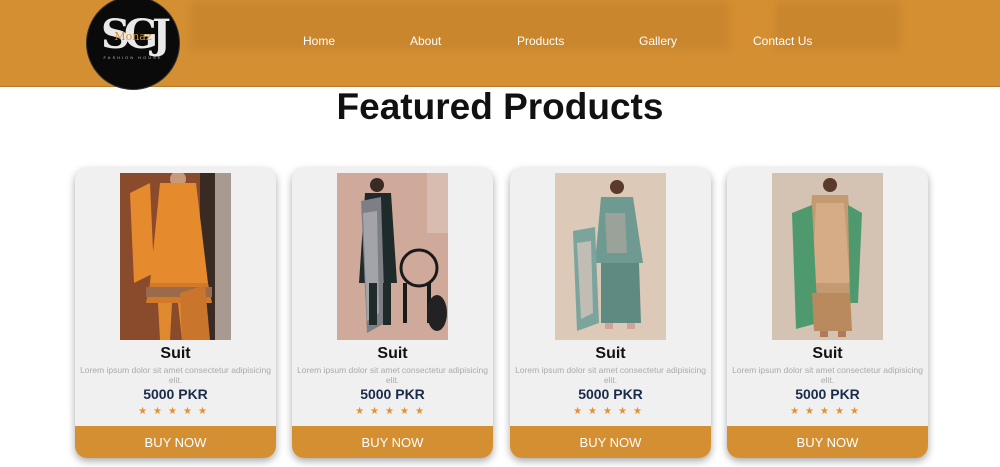 This screenshot has height=467, width=1000. What do you see at coordinates (133, 36) in the screenshot?
I see `logo-brand-name: Monaz` at bounding box center [133, 36].